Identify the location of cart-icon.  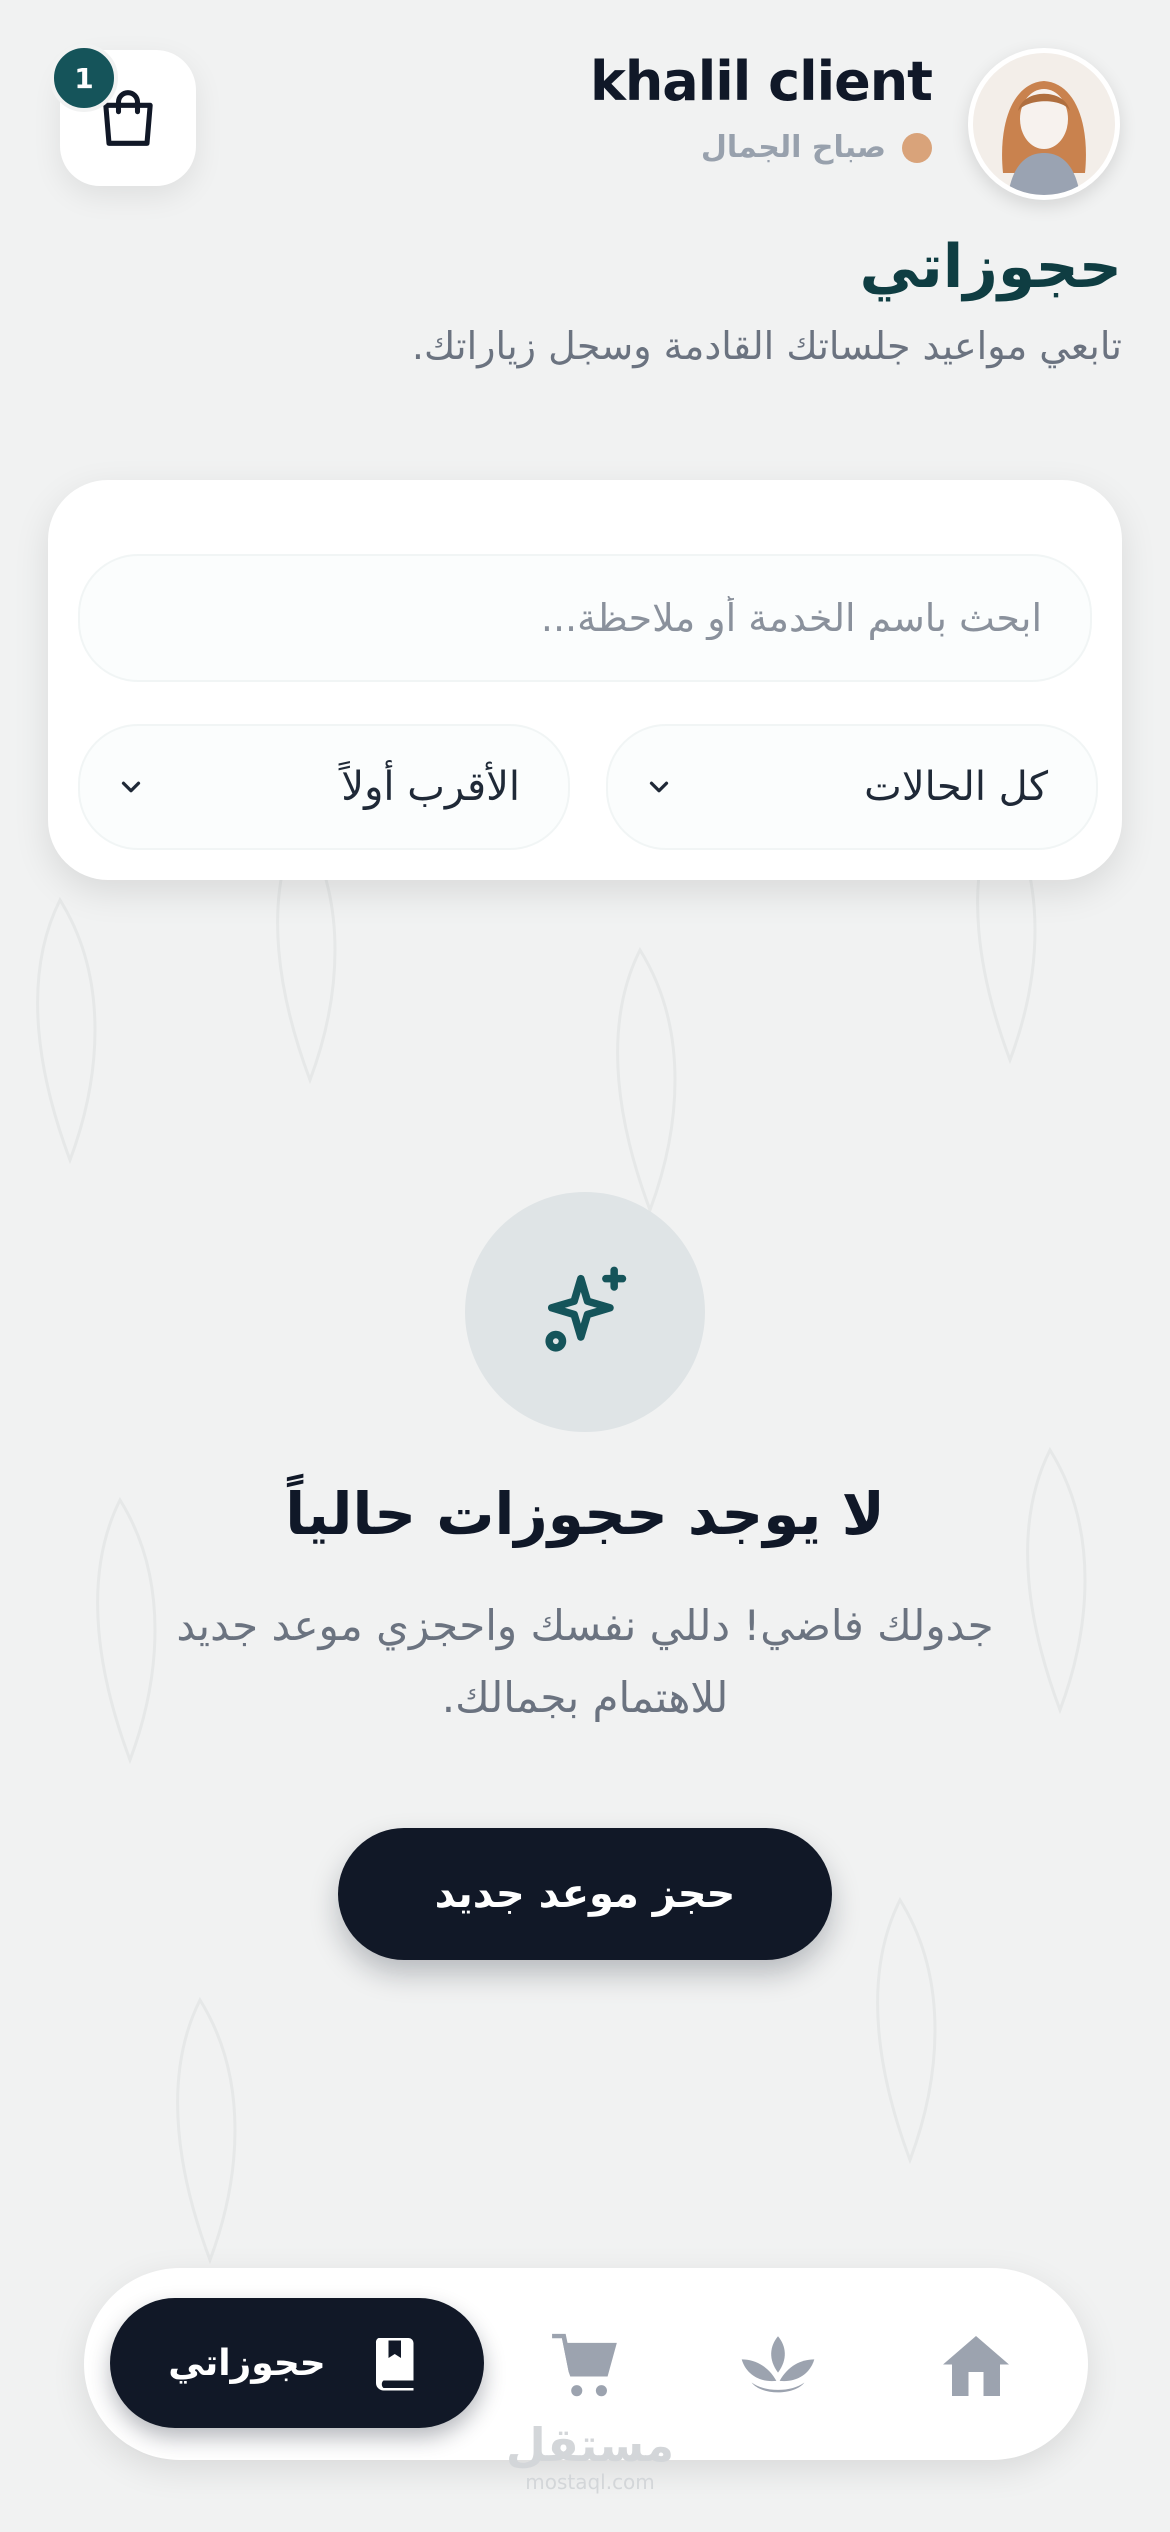
(584, 2365).